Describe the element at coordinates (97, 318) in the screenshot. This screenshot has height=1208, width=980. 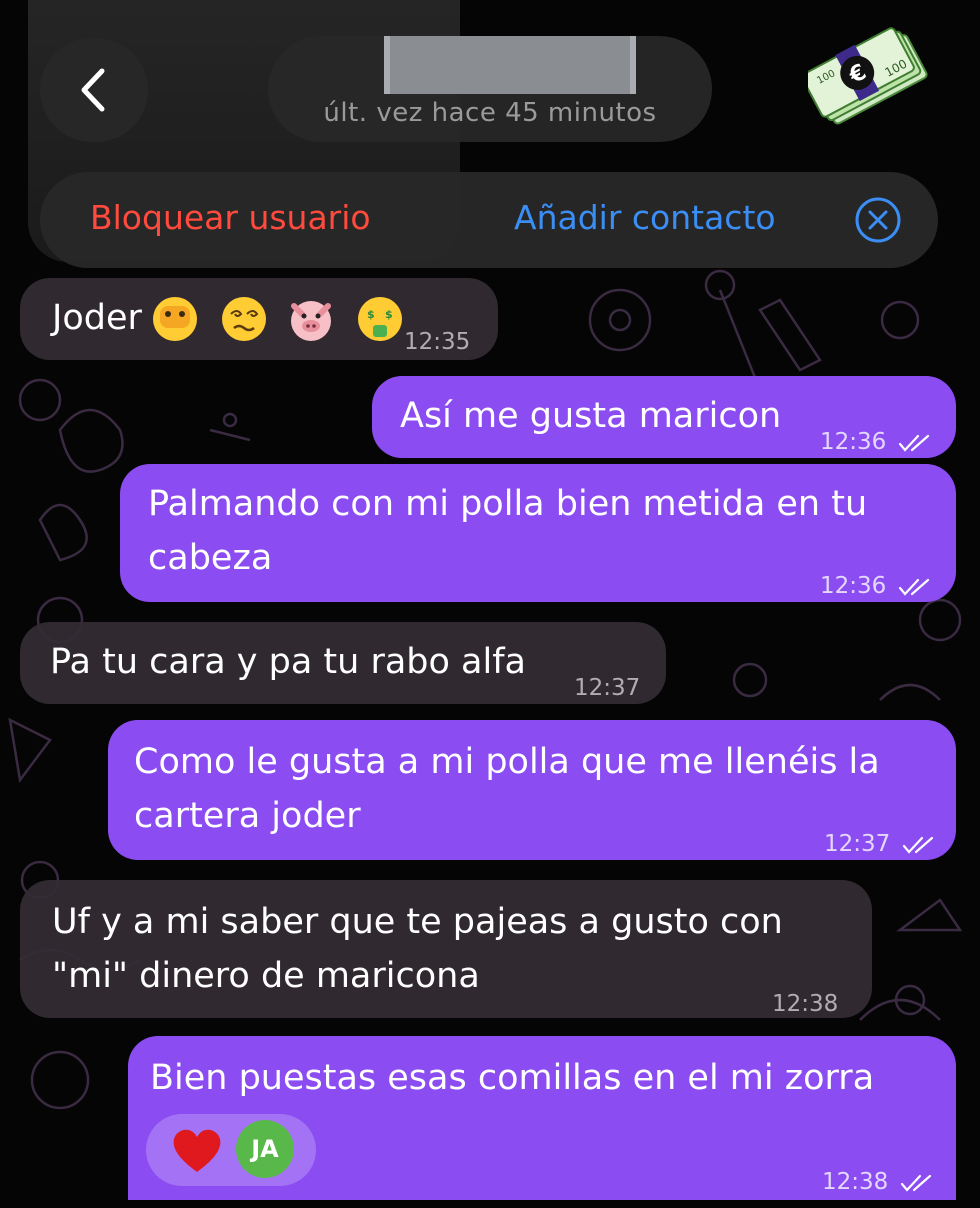
I see `message-text: Joder` at that location.